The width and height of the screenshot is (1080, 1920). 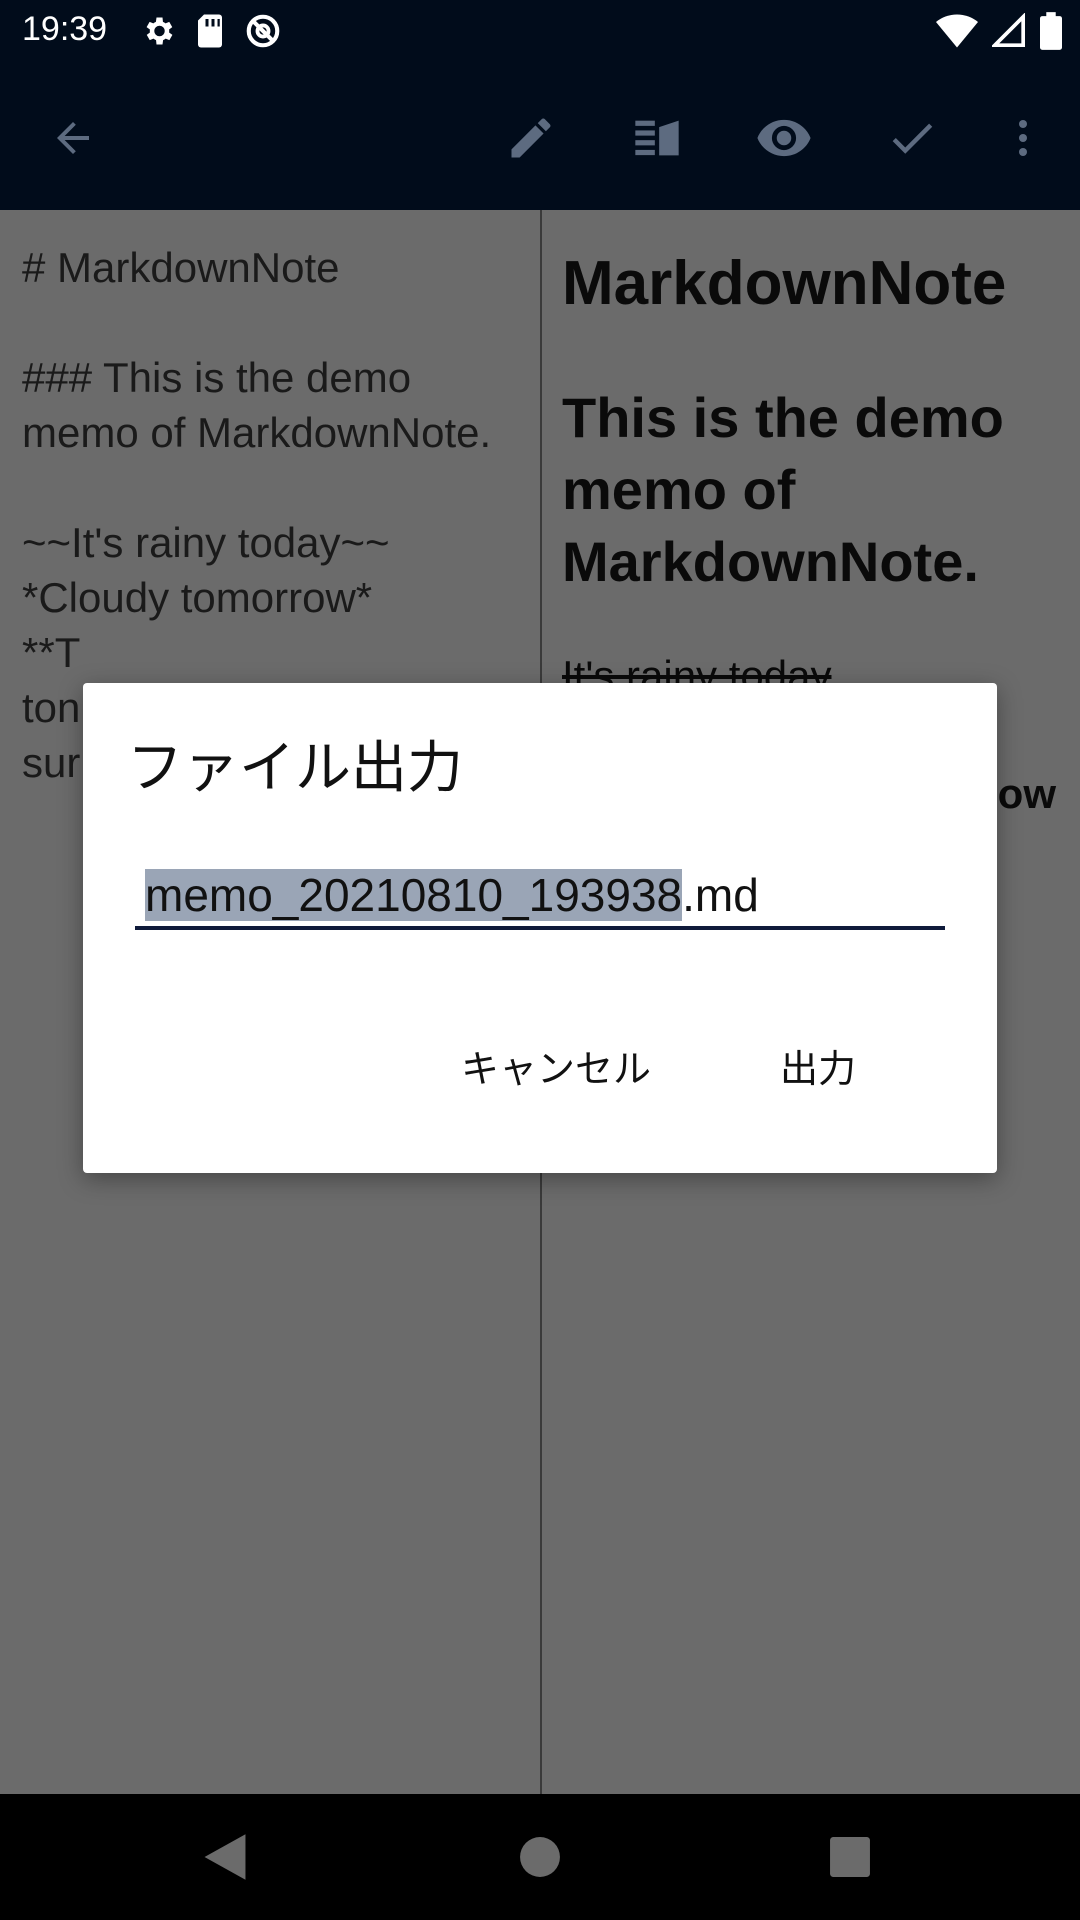 What do you see at coordinates (263, 33) in the screenshot?
I see `sync-off-icon` at bounding box center [263, 33].